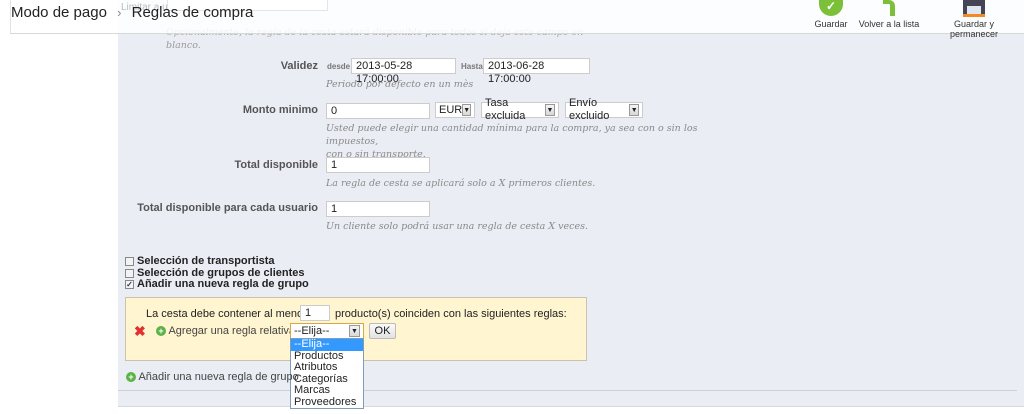  I want to click on currency-value: EUR, so click(451, 109).